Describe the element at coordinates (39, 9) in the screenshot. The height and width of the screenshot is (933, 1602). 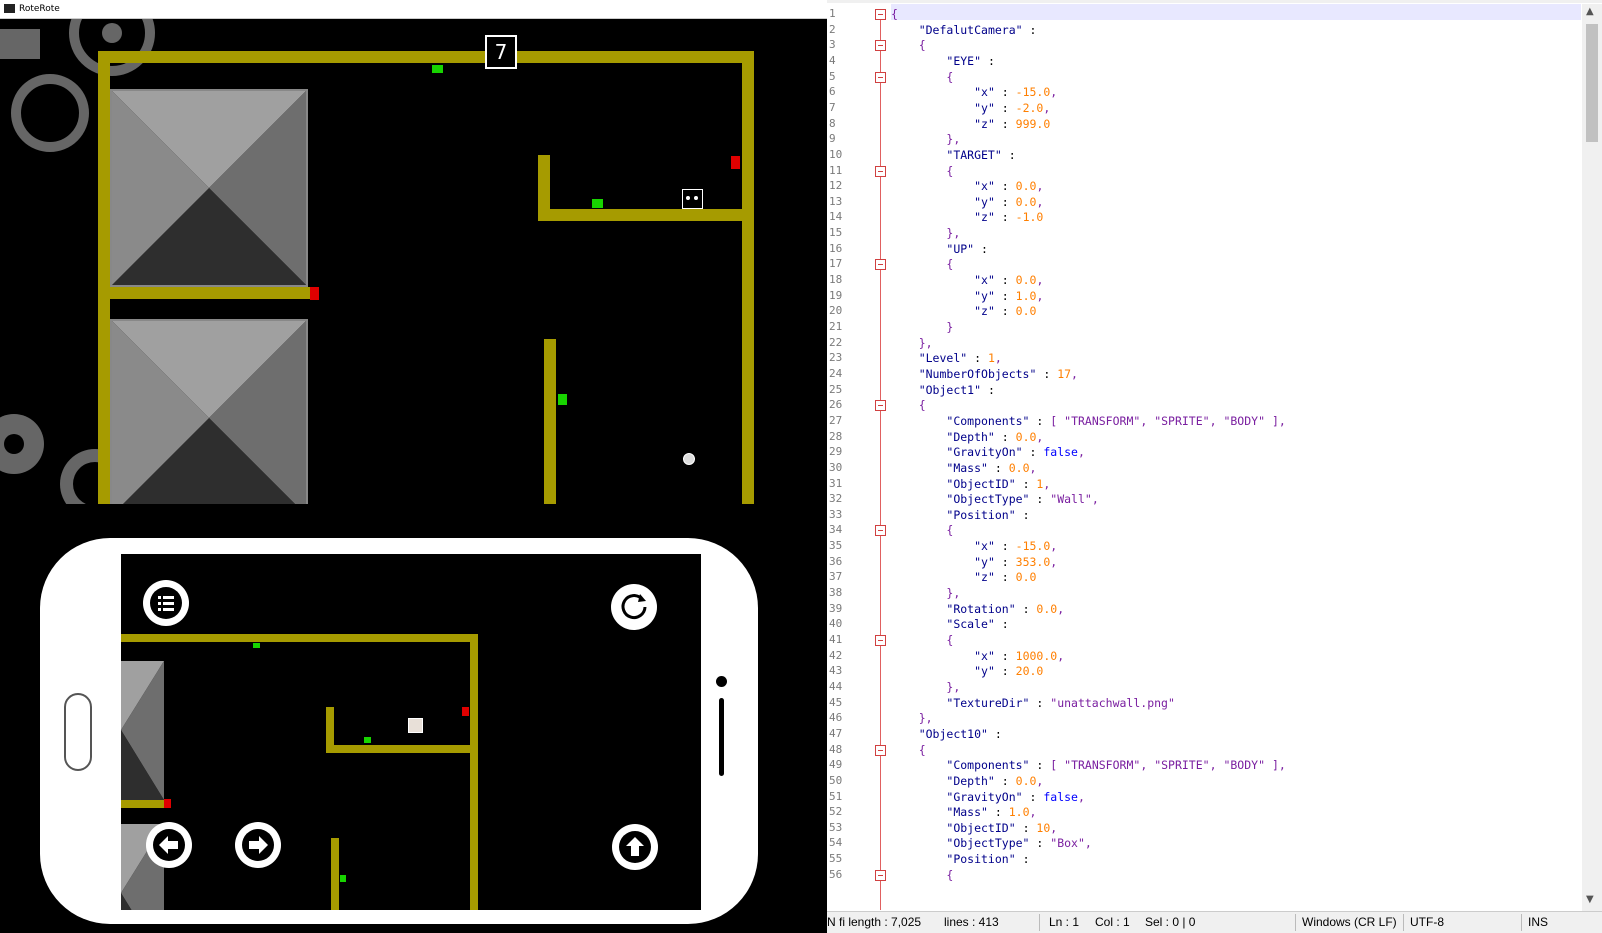
I see `window-title: RoteRote` at that location.